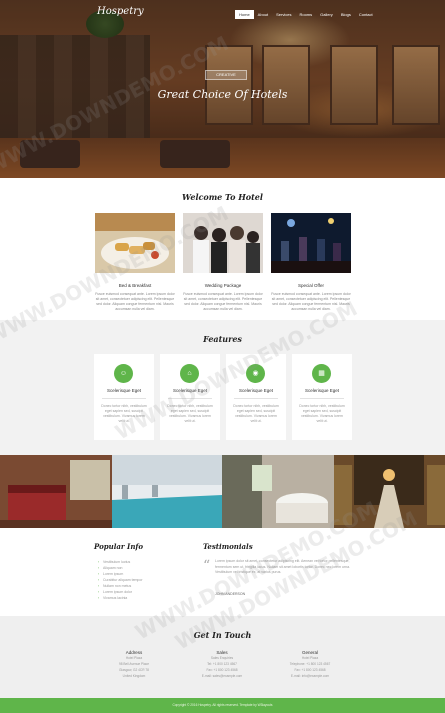 The height and width of the screenshot is (713, 445). What do you see at coordinates (311, 243) in the screenshot?
I see `special-offer-image` at bounding box center [311, 243].